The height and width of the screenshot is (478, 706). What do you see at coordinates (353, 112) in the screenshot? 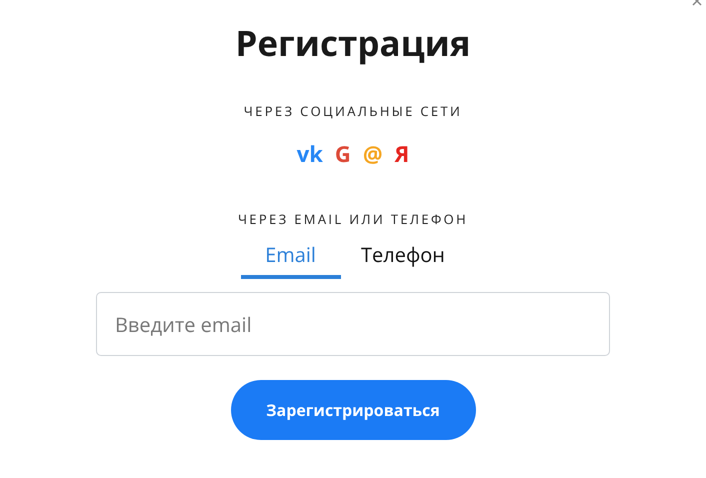
I see `section-heading: ЧЕРЕЗ СОЦИАЛЬНЫЕ СЕТИ` at bounding box center [353, 112].